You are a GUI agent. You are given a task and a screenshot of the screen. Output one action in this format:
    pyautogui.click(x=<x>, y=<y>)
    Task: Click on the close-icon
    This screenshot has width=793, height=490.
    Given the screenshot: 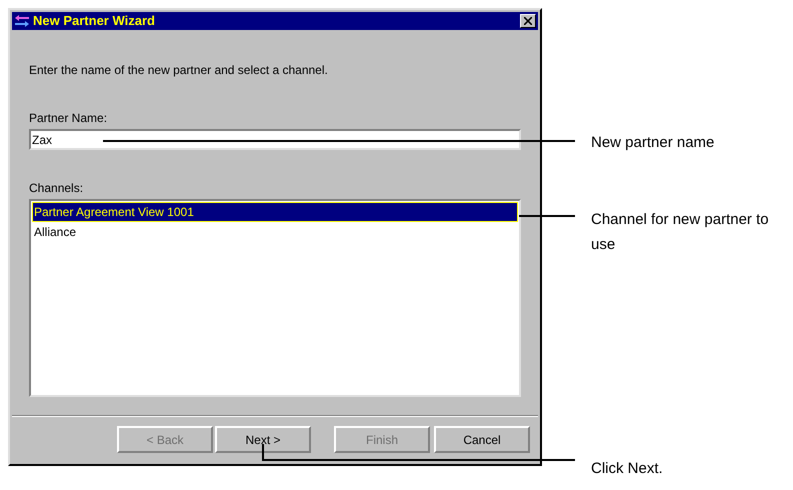 What is the action you would take?
    pyautogui.click(x=528, y=21)
    